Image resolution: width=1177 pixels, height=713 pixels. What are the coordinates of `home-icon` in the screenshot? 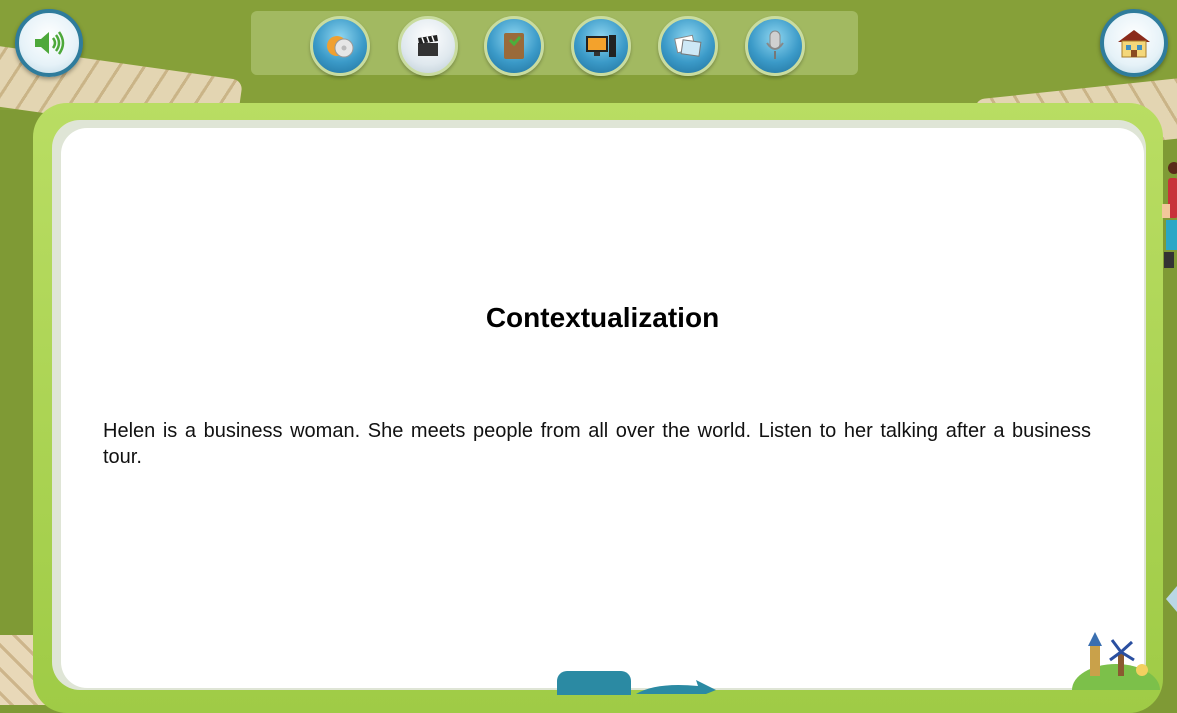 It's located at (1134, 44).